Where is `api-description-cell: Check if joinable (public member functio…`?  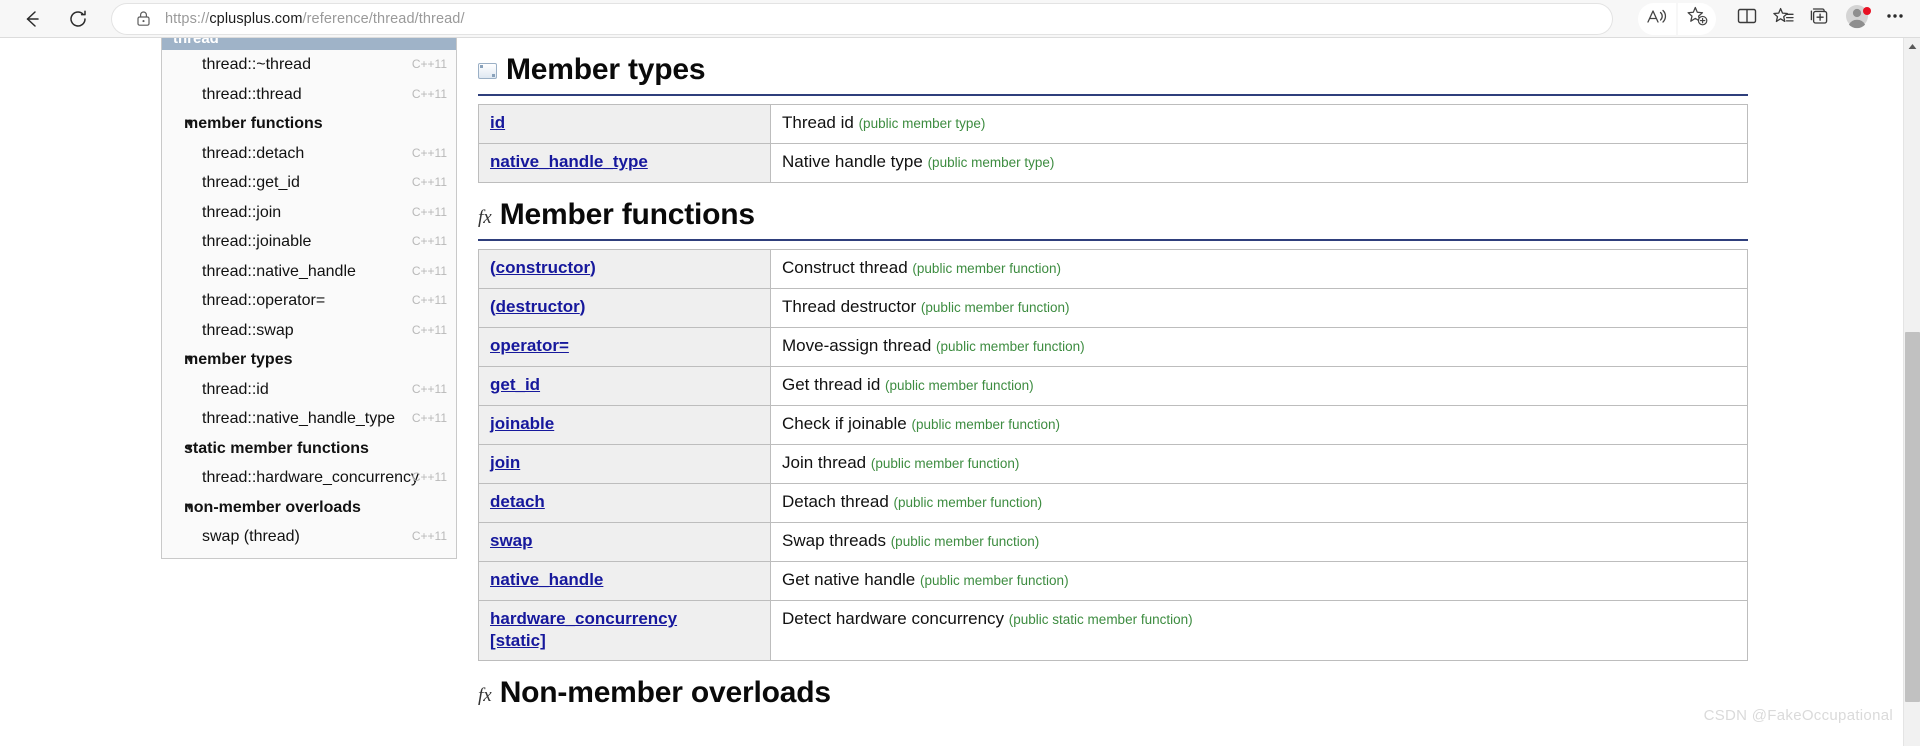 api-description-cell: Check if joinable (public member functio… is located at coordinates (1259, 425).